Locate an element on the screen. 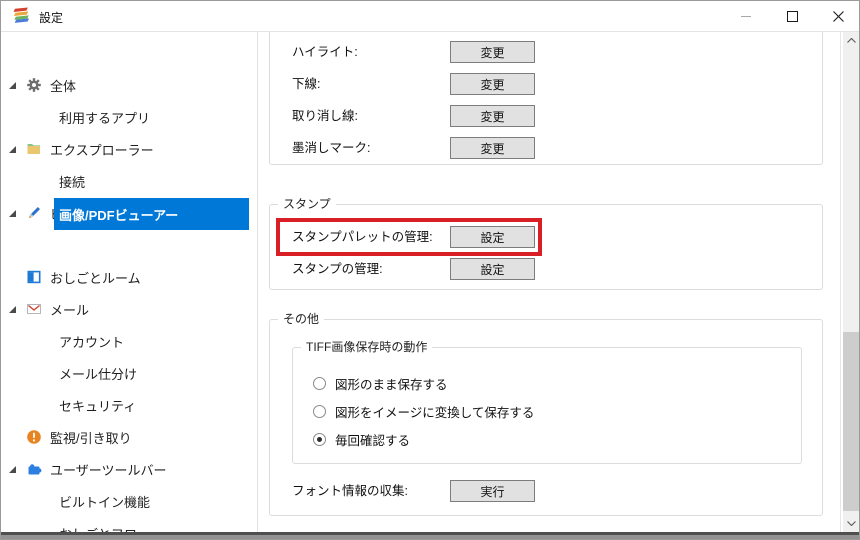 This screenshot has width=860, height=540. sidebar-item-general: 全体 is located at coordinates (42, 85).